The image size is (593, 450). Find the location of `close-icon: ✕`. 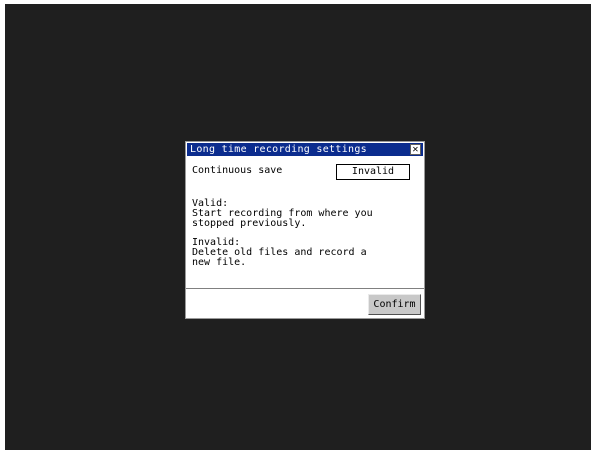

close-icon: ✕ is located at coordinates (415, 149).